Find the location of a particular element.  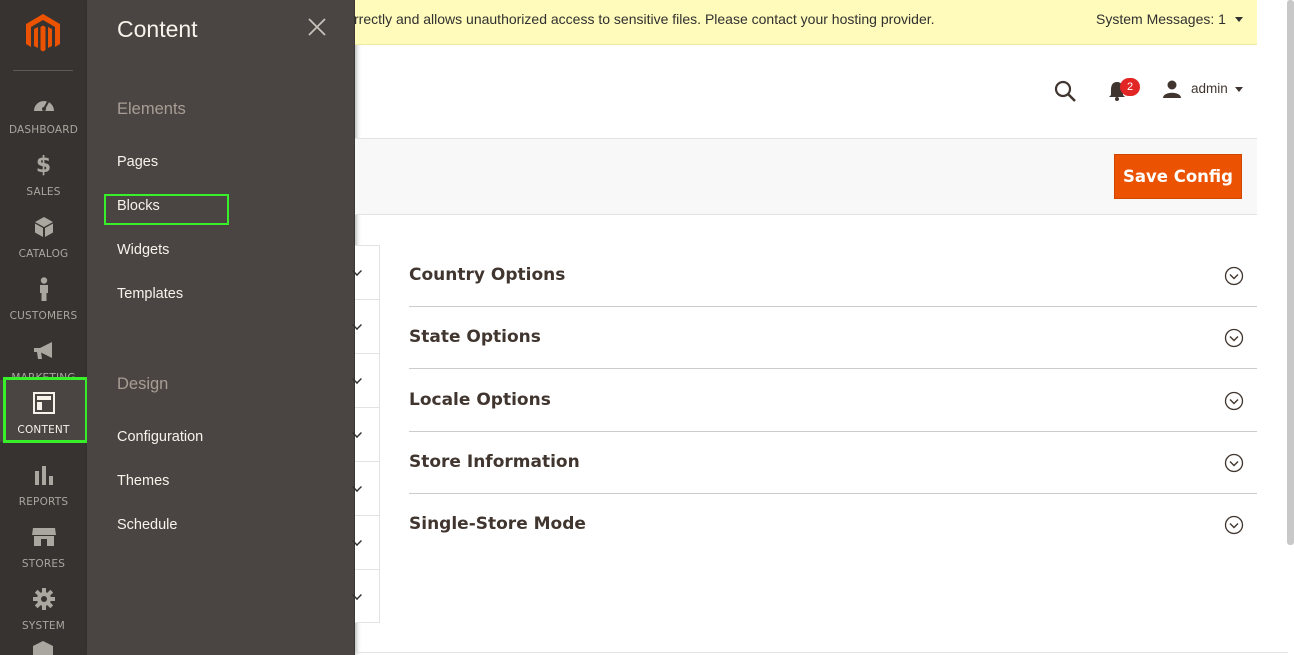

nav-item-label: SALES is located at coordinates (43, 192).